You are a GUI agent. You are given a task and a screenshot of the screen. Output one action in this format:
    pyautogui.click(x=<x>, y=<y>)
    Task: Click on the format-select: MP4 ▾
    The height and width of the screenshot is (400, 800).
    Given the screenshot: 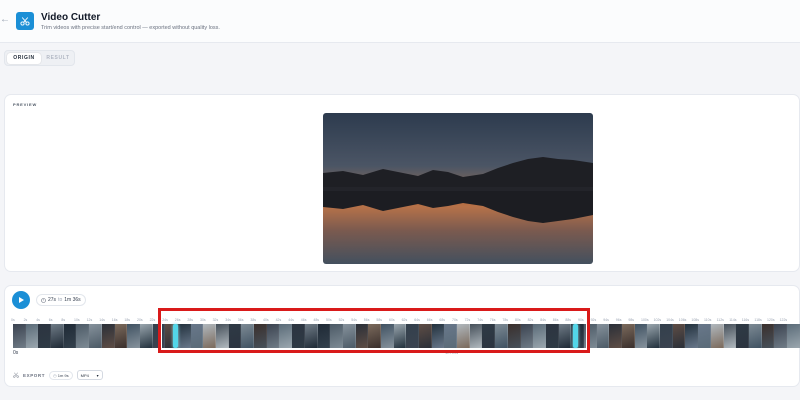 What is the action you would take?
    pyautogui.click(x=89, y=375)
    